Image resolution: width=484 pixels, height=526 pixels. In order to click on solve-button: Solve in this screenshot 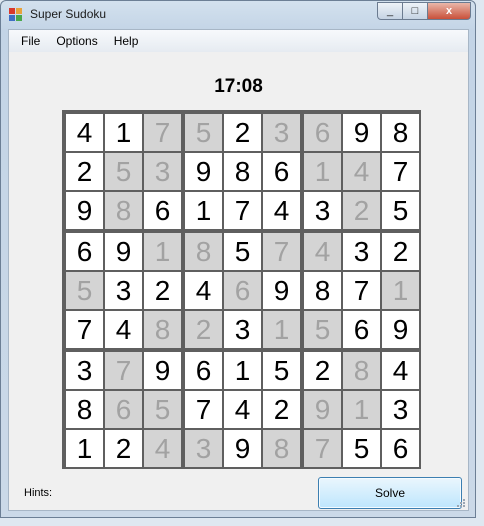, I will do `click(390, 493)`.